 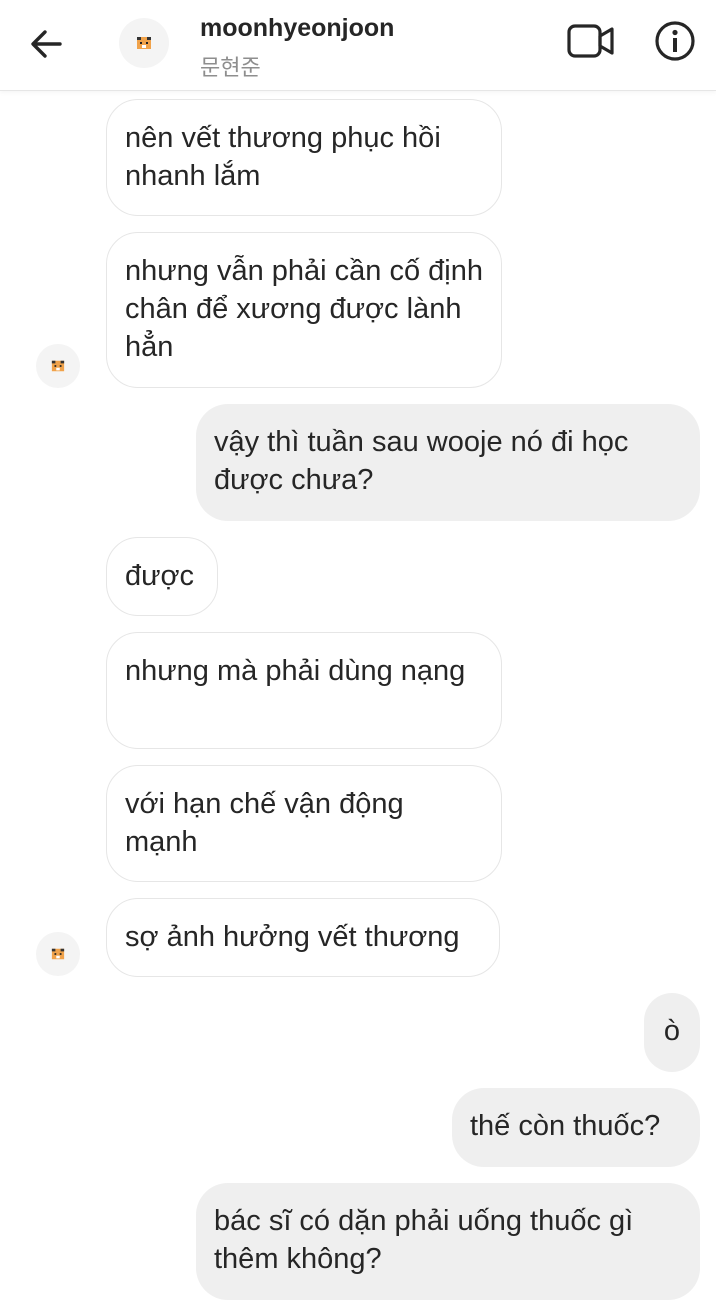 I want to click on message-text: thế còn thuốc?, so click(x=565, y=1126).